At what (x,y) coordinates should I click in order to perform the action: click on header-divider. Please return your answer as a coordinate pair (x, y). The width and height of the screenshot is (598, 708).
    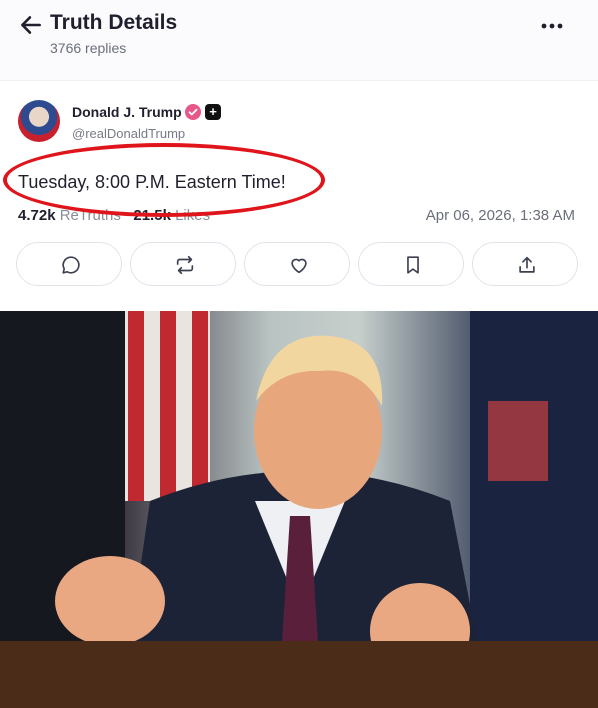
    Looking at the image, I should click on (299, 80).